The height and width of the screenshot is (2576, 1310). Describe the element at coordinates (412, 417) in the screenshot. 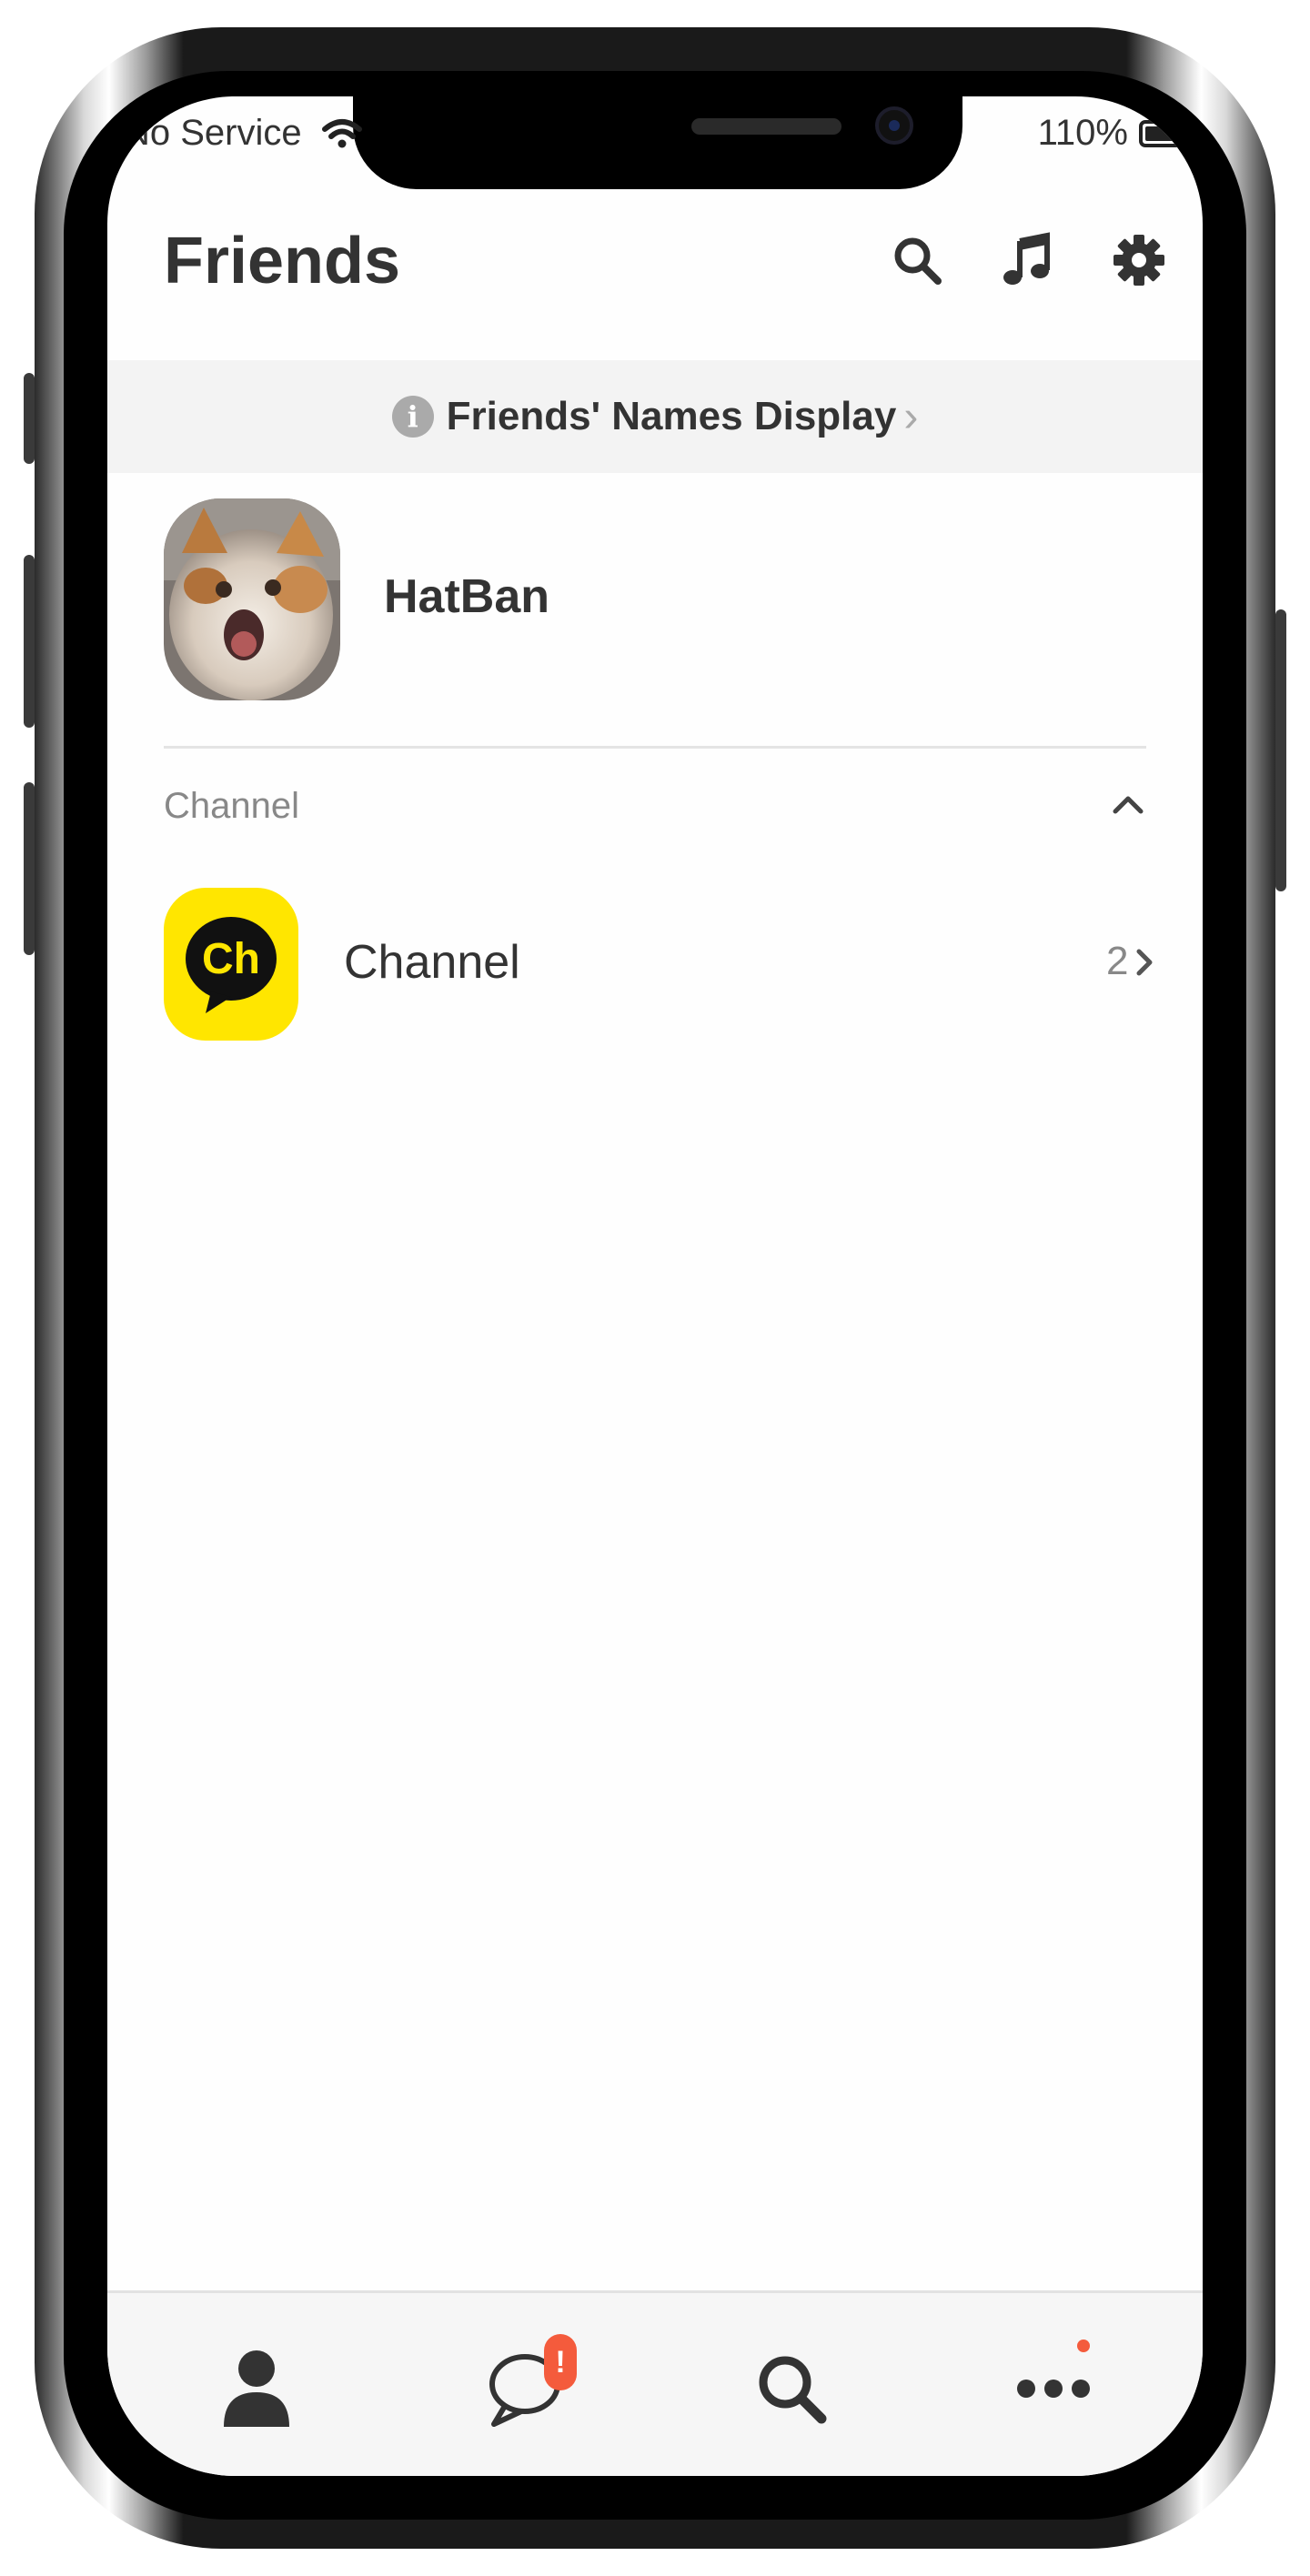

I see `info-icon: i` at that location.